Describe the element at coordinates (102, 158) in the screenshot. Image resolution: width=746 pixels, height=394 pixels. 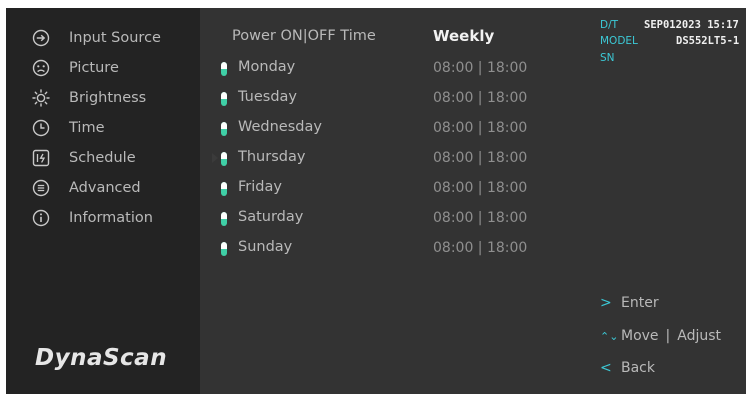
I see `sidebar-item-label: Schedule` at that location.